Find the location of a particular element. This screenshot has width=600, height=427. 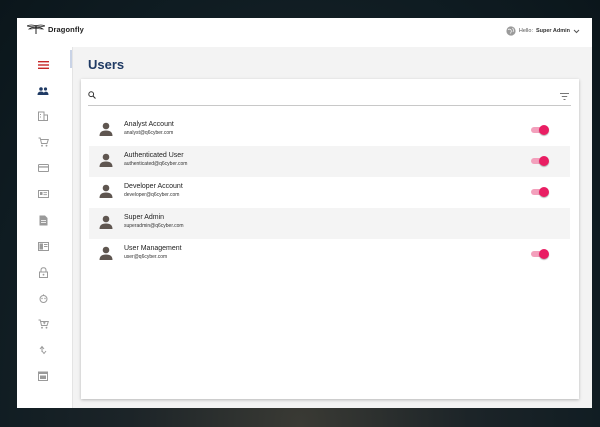

dragonfly-icon is located at coordinates (36, 29).